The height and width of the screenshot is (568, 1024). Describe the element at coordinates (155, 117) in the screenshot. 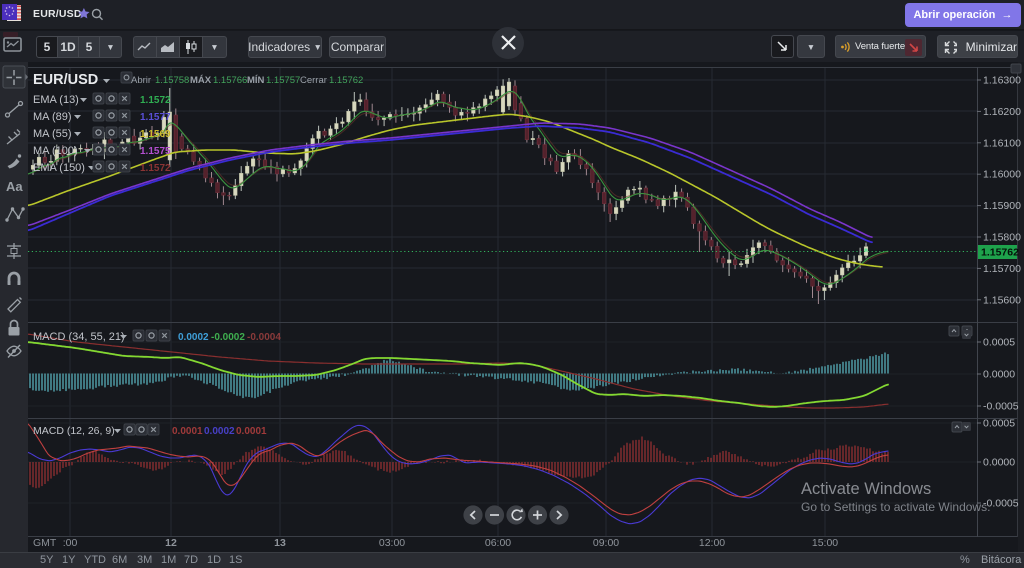

I see `svg-text: 1.1577` at that location.